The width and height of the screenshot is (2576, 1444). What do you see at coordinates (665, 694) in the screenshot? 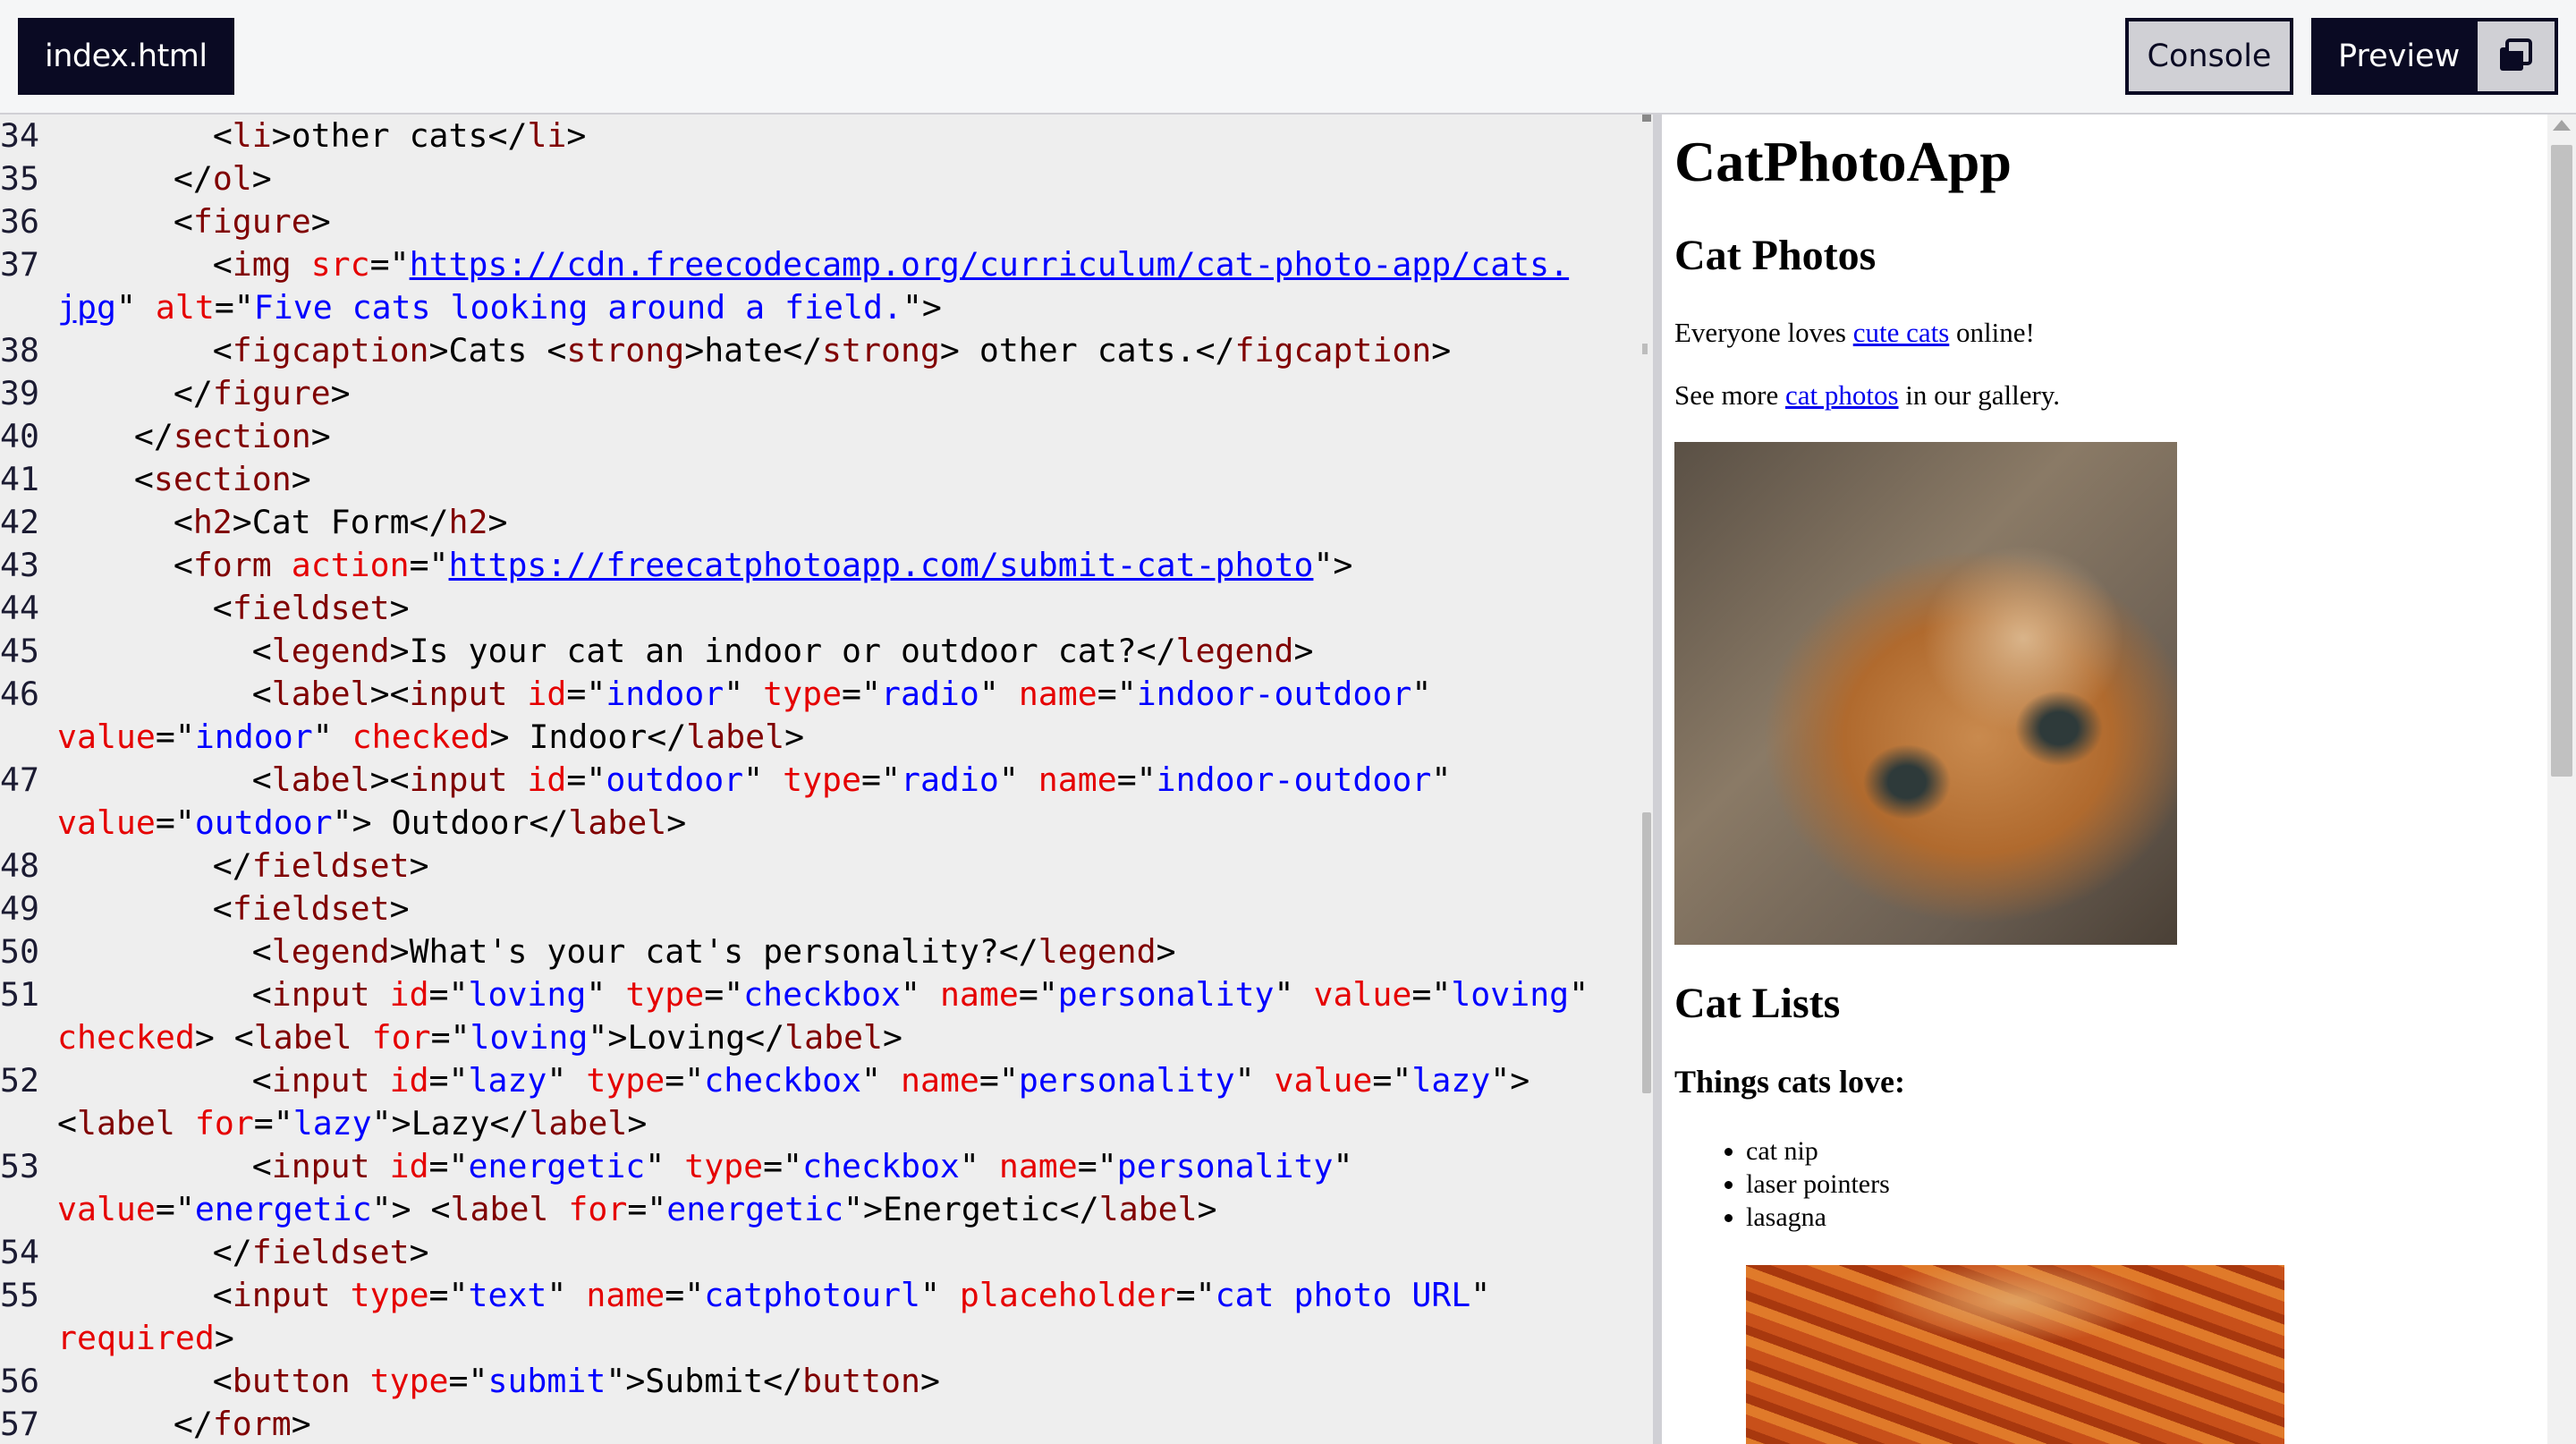
I see `code-token: indoor` at bounding box center [665, 694].